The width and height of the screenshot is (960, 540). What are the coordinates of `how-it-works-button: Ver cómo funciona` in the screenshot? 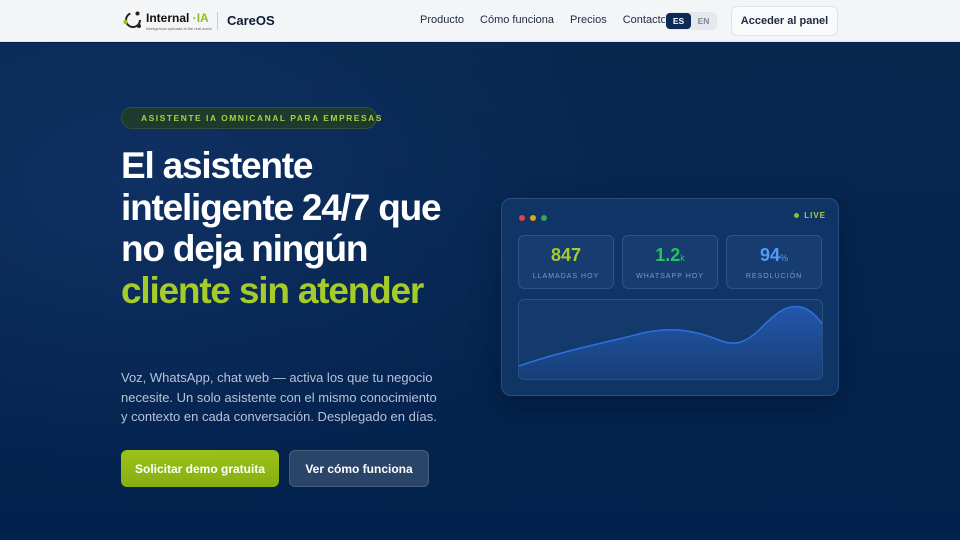 It's located at (359, 468).